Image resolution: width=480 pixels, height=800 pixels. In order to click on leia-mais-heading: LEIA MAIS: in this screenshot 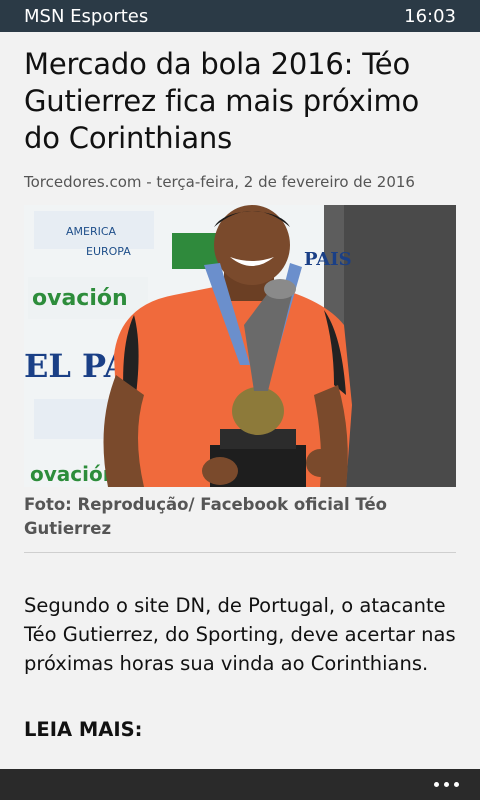, I will do `click(83, 729)`.